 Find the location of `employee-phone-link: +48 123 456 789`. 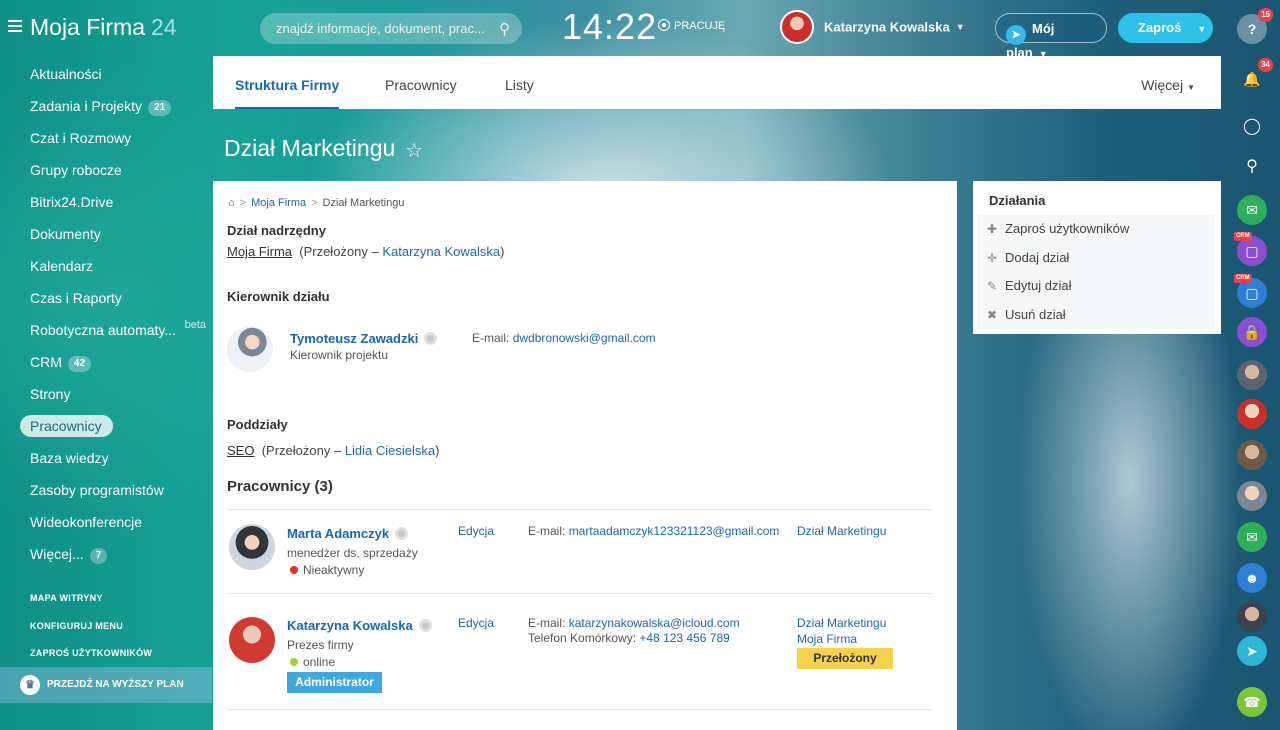

employee-phone-link: +48 123 456 789 is located at coordinates (684, 638).